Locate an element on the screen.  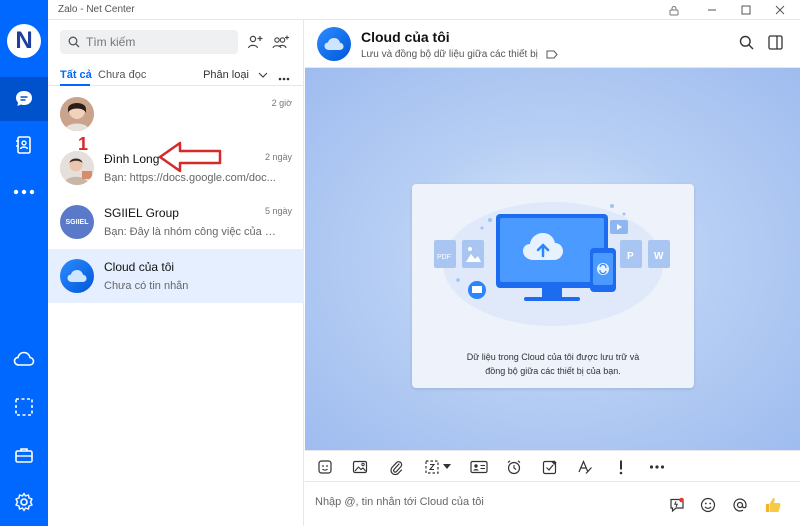
more-options-button is located at coordinates (284, 77).